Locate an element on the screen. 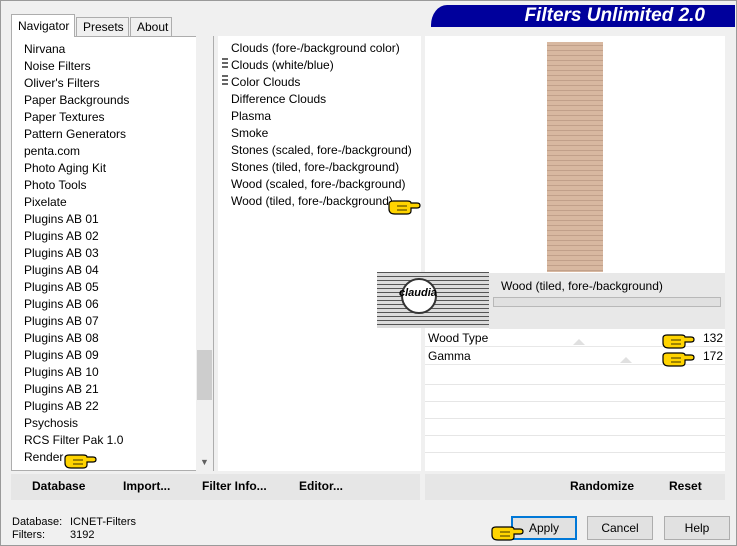  filter-item: Color Clouds is located at coordinates (321, 82).